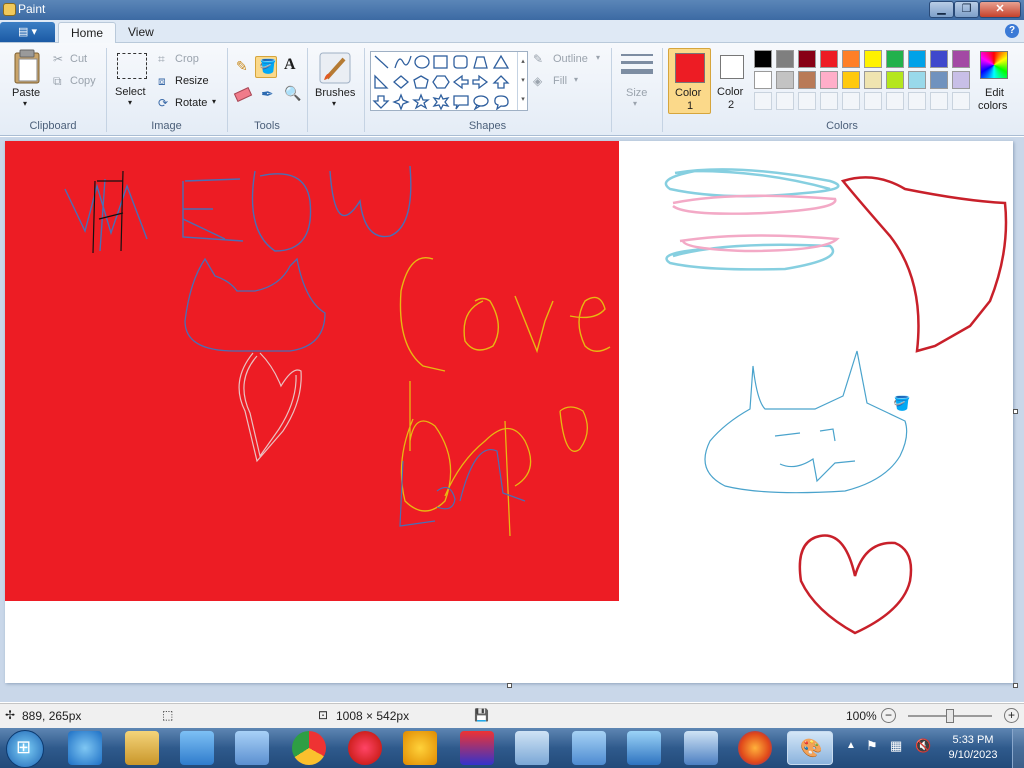  I want to click on color-palette, so click(864, 83).